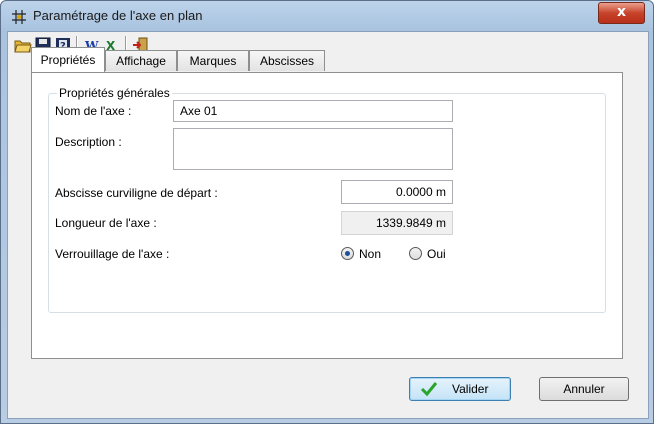 The height and width of the screenshot is (424, 654). I want to click on axis-name-field: Axe 01, so click(313, 111).